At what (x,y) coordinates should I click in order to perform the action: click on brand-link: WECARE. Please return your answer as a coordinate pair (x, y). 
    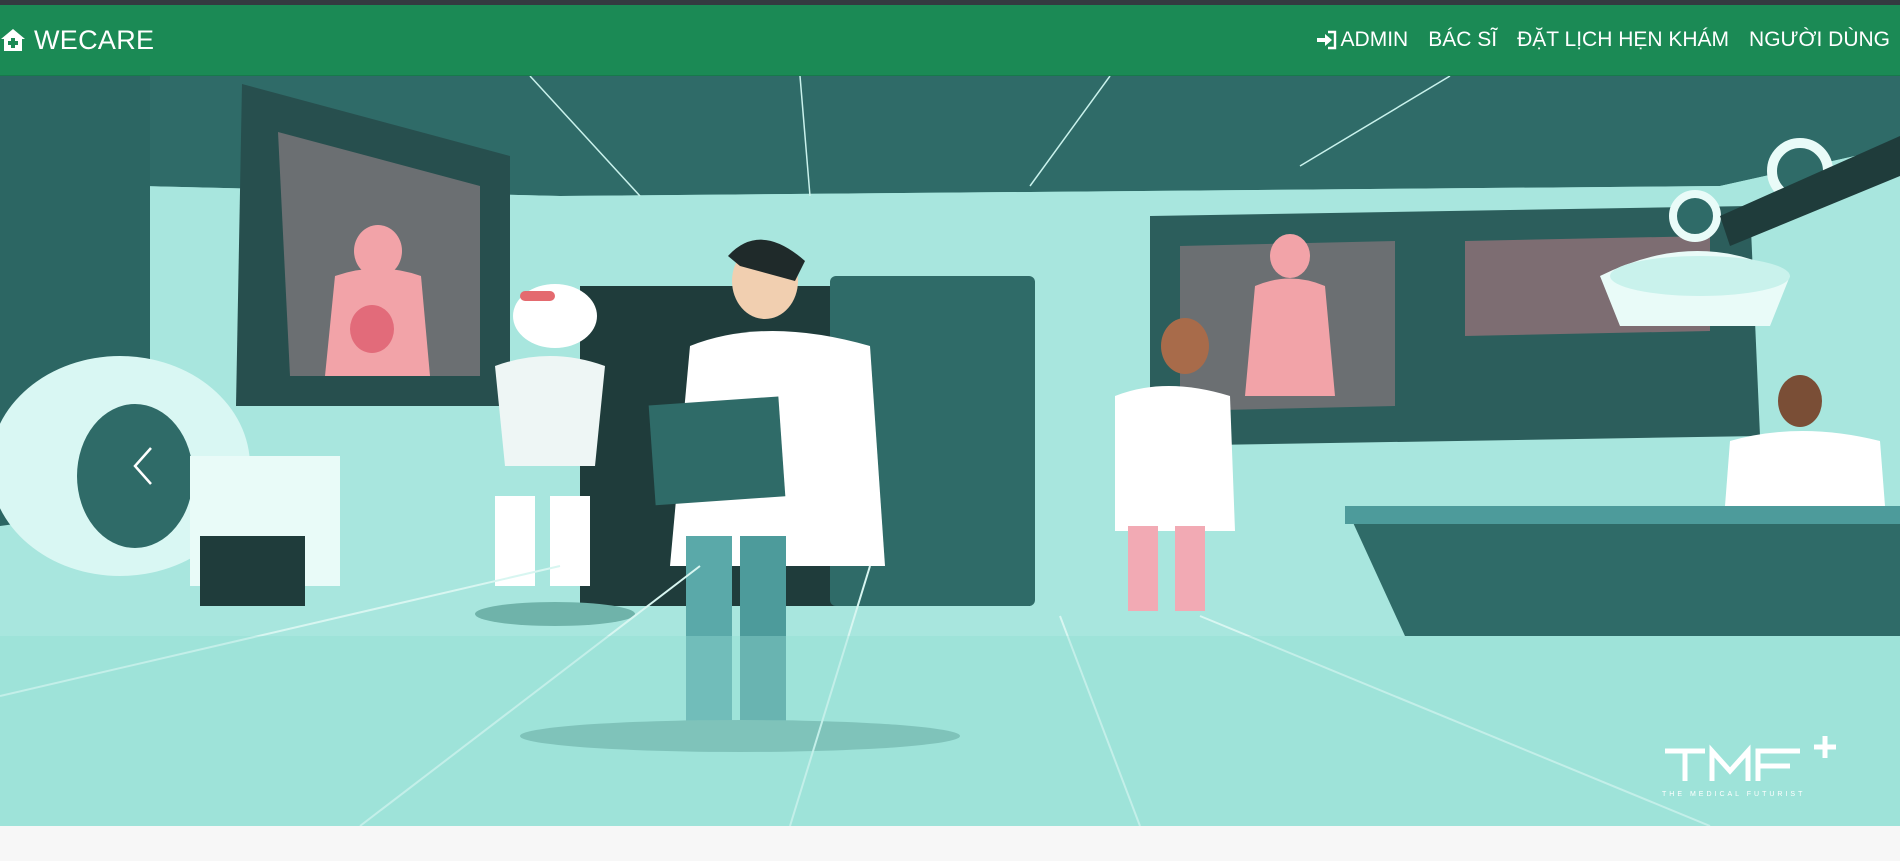
    Looking at the image, I should click on (77, 40).